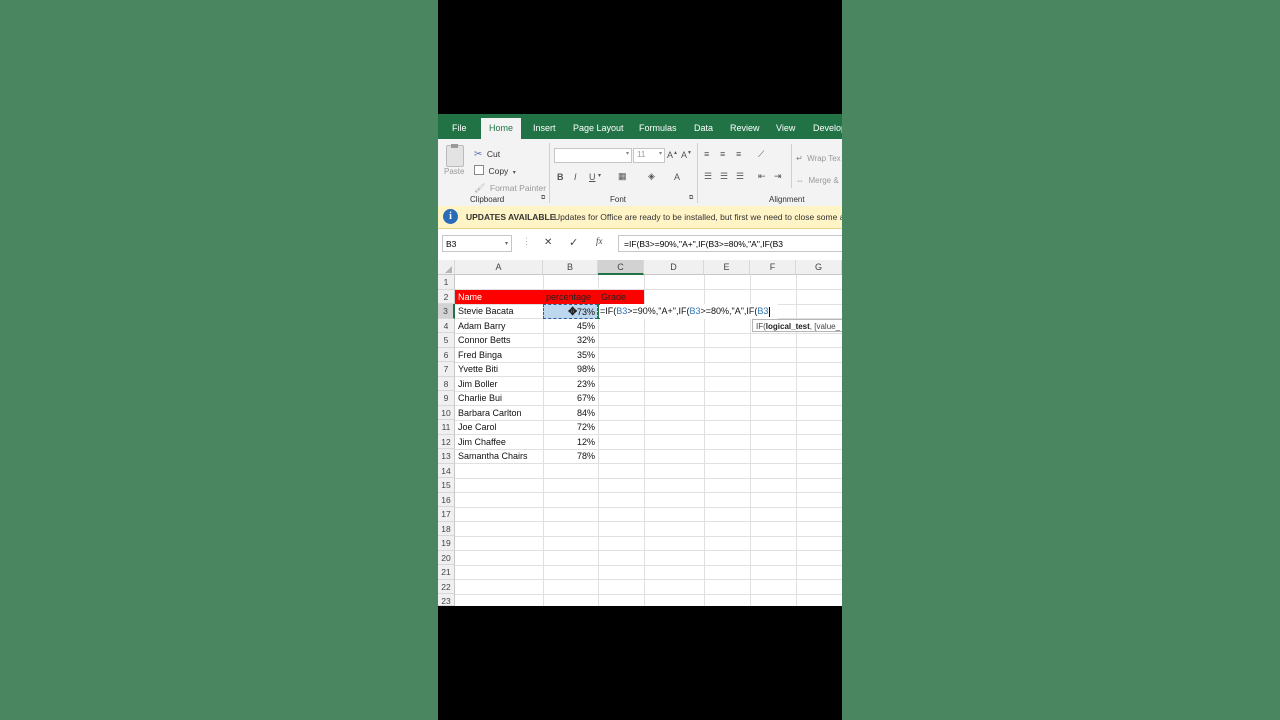 The height and width of the screenshot is (720, 1280). What do you see at coordinates (500, 326) in the screenshot?
I see `name-cell: Adam Barry` at bounding box center [500, 326].